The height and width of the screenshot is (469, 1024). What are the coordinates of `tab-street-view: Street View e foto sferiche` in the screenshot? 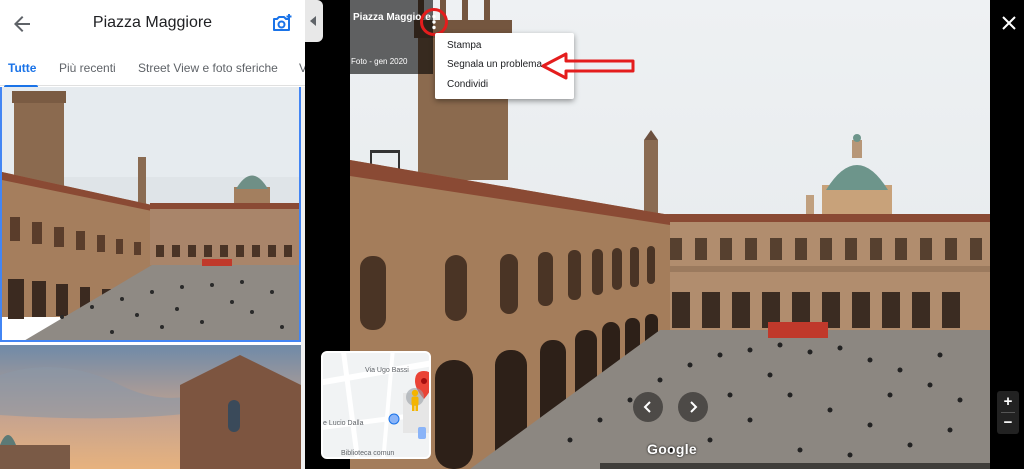 It's located at (208, 68).